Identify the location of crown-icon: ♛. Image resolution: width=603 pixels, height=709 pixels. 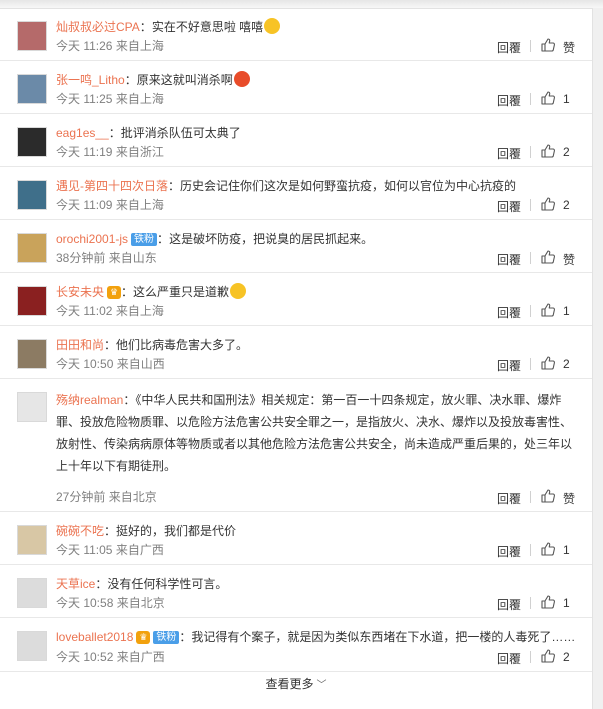
(143, 637).